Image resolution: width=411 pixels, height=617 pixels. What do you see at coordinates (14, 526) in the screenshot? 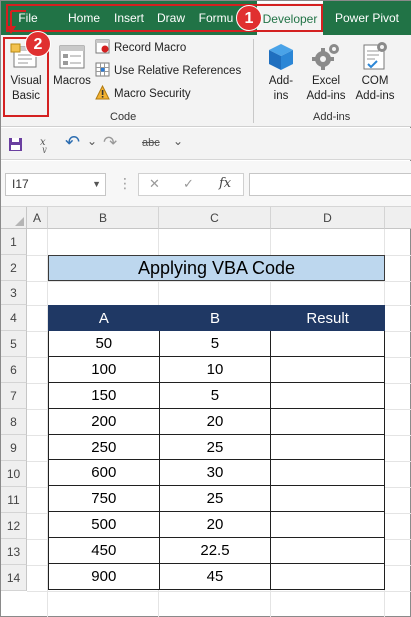
I see `row-header-12: 12` at bounding box center [14, 526].